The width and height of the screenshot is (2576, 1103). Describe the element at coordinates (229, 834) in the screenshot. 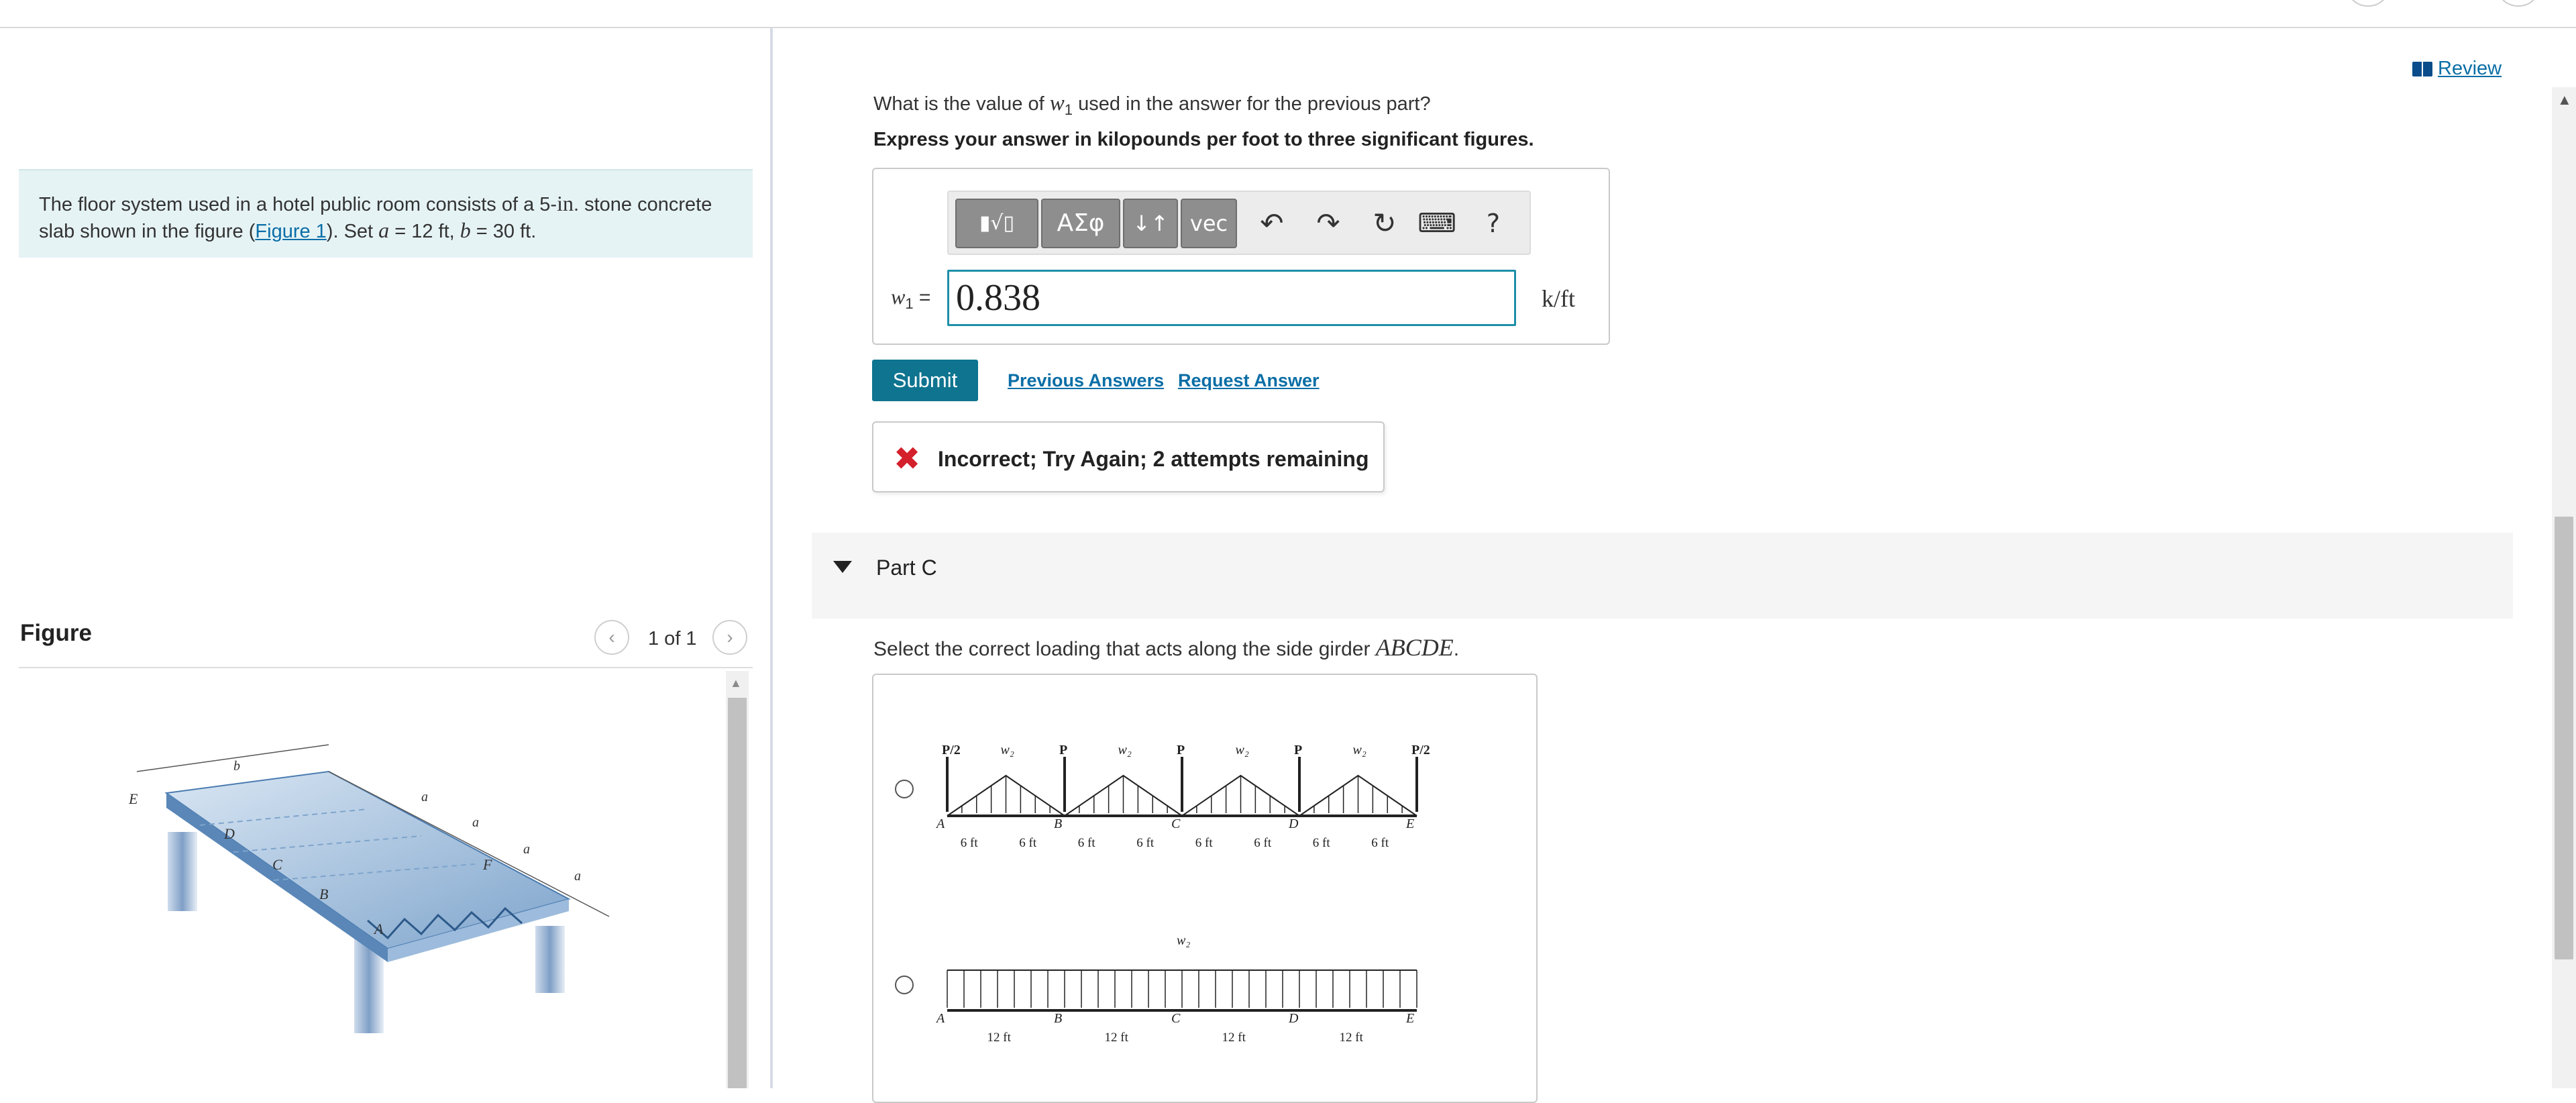

I see `point-label-D: D` at that location.